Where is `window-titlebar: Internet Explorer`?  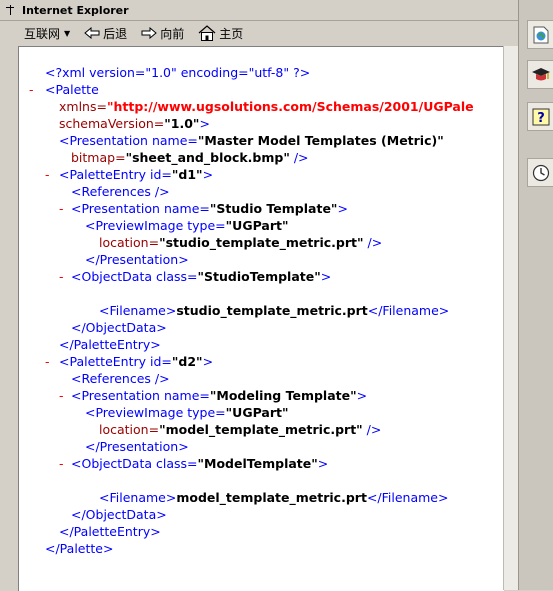 window-titlebar: Internet Explorer is located at coordinates (259, 10).